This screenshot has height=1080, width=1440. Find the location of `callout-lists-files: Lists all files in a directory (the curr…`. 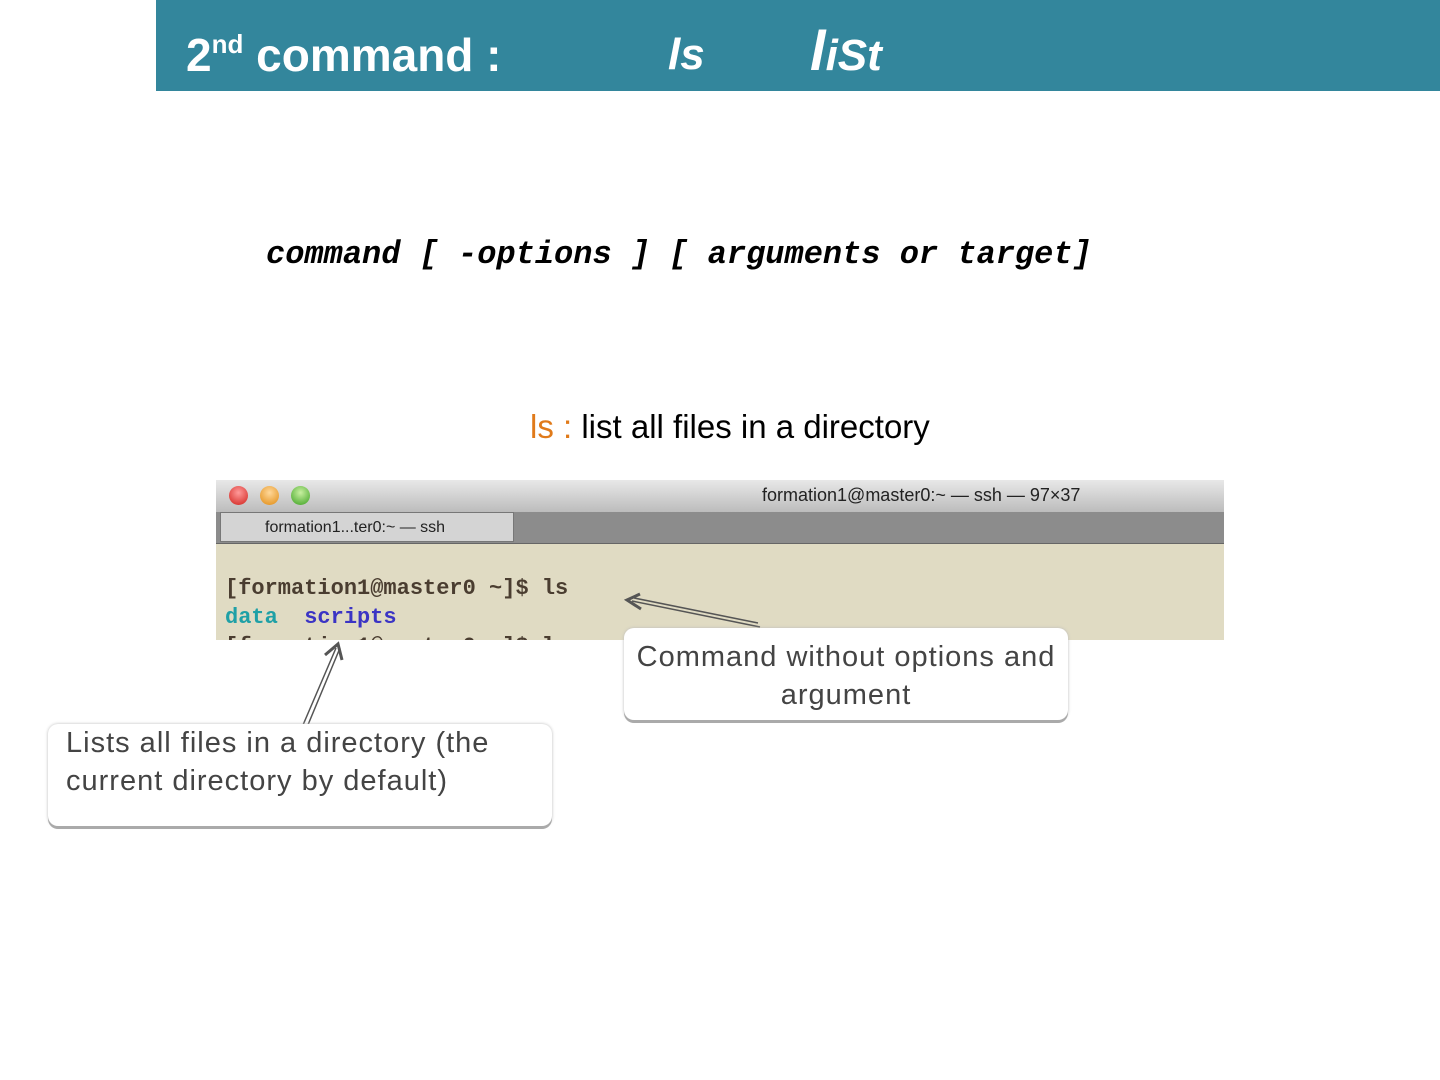

callout-lists-files: Lists all files in a directory (the curr… is located at coordinates (300, 775).